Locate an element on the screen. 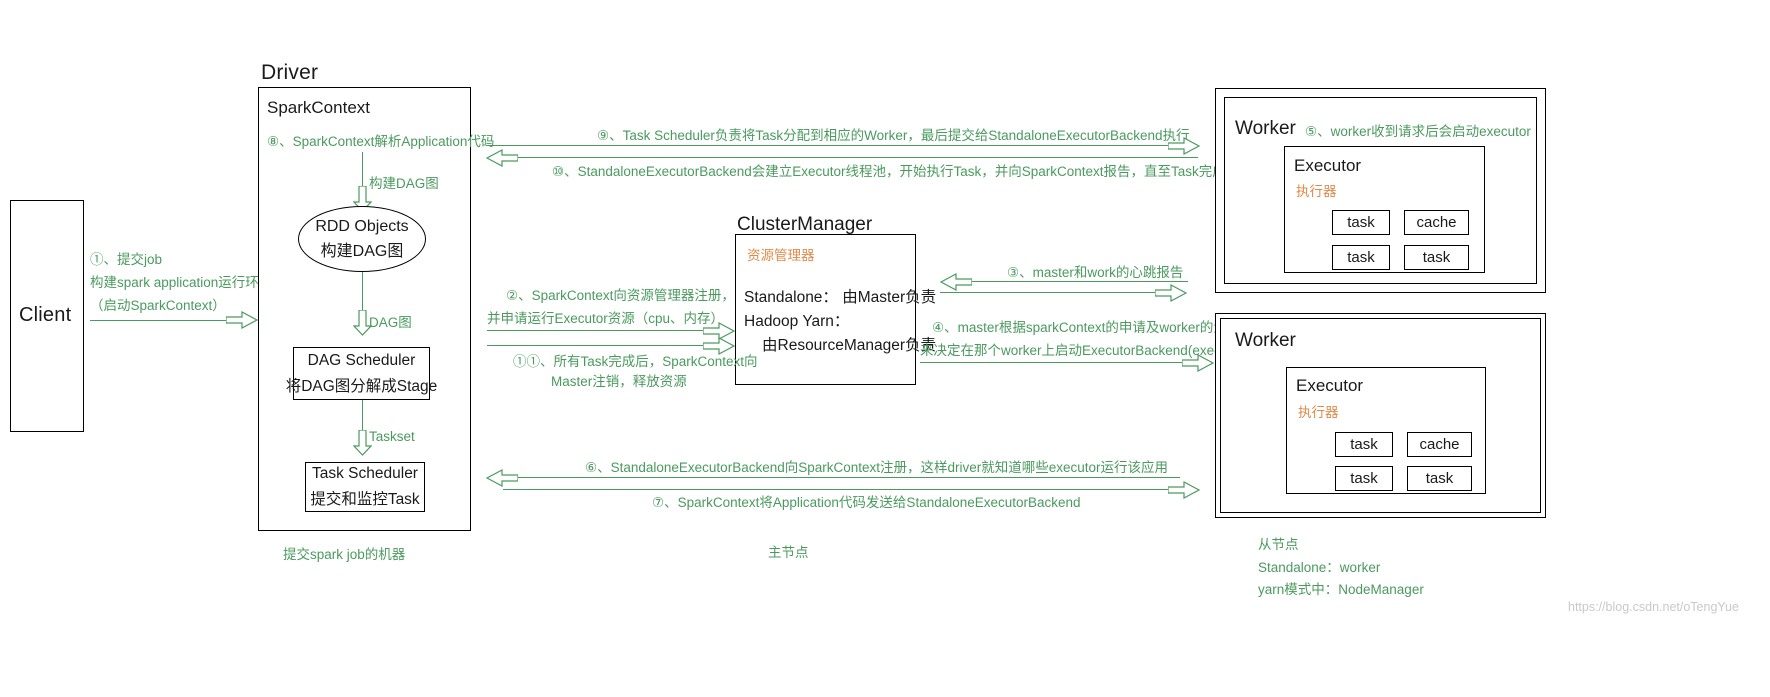 The width and height of the screenshot is (1770, 697). cluster-manager-title: ClusterManager is located at coordinates (805, 224).